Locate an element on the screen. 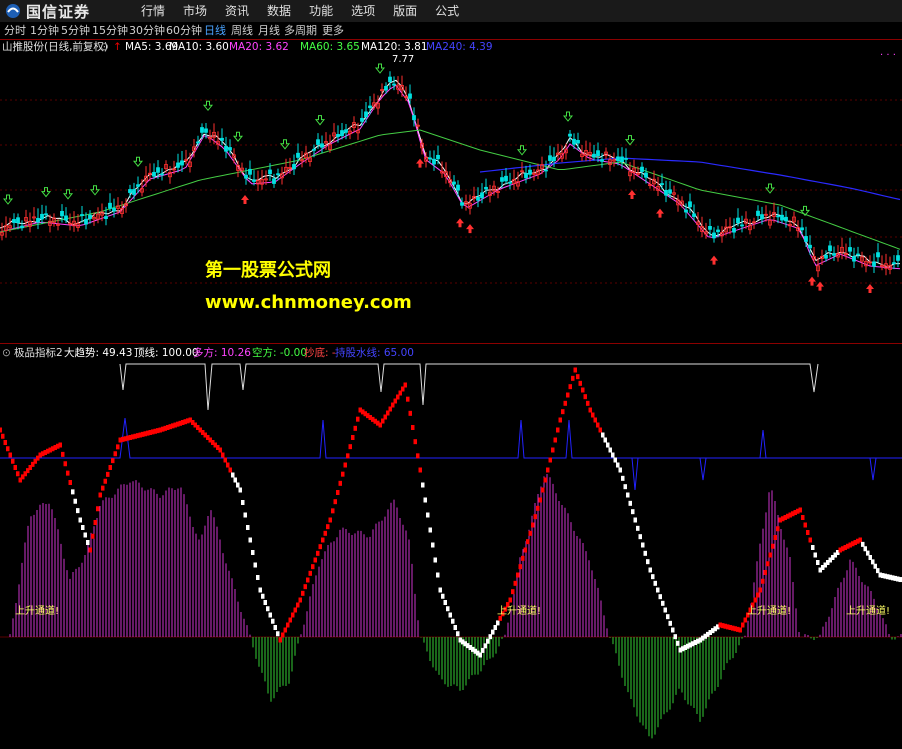 The height and width of the screenshot is (749, 902). bear-value: 空方: -0.00 is located at coordinates (280, 353).